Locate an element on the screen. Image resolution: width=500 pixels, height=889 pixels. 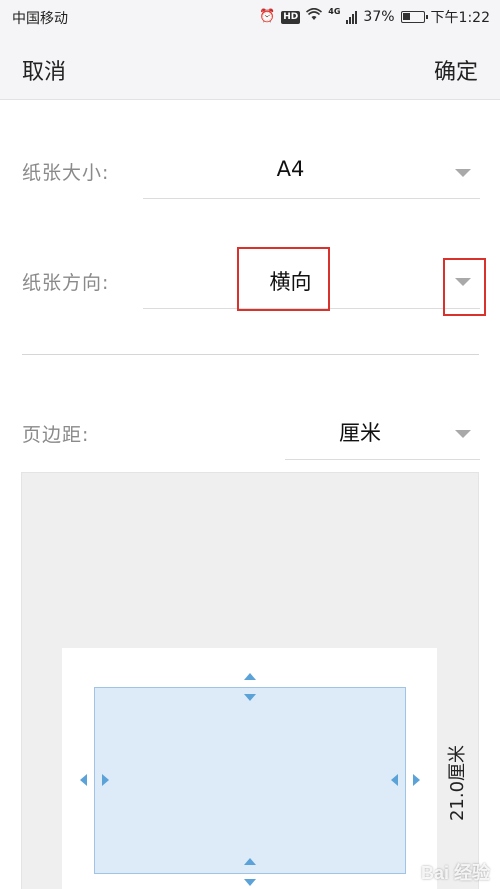
bottom-margin-down-arrow-icon is located at coordinates (250, 882).